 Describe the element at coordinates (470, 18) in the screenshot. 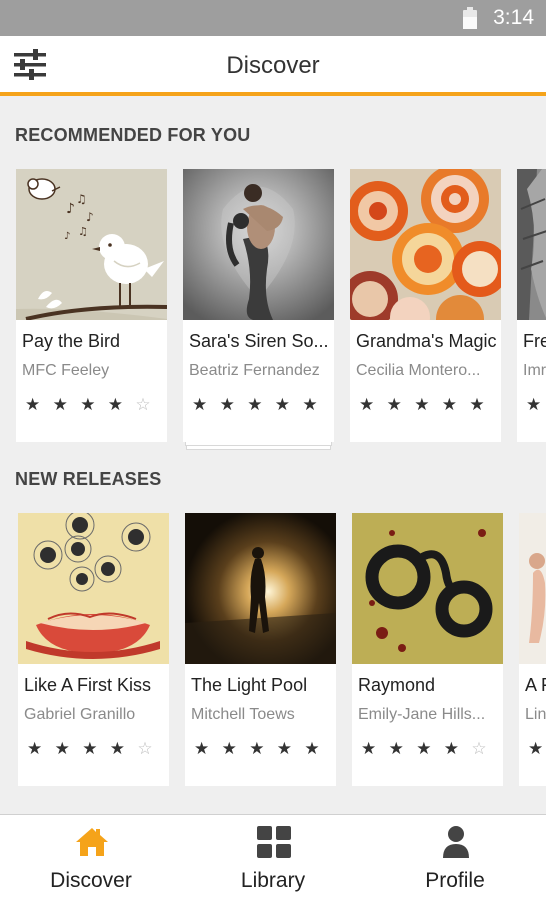

I see `battery-icon` at that location.